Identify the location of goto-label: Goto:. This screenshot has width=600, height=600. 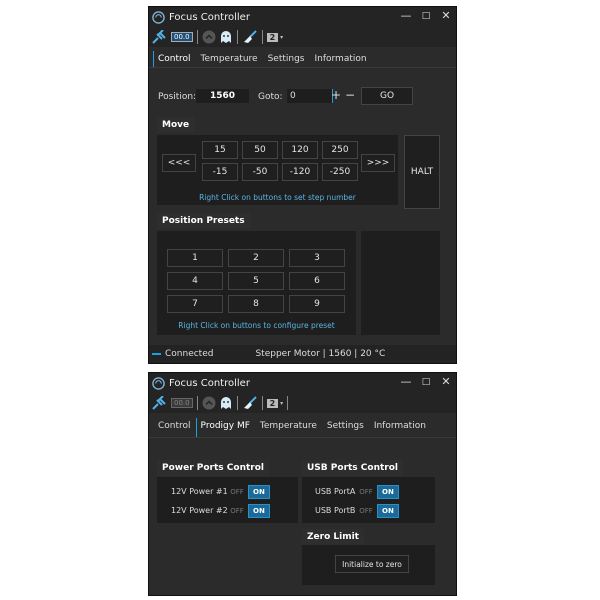
(270, 97).